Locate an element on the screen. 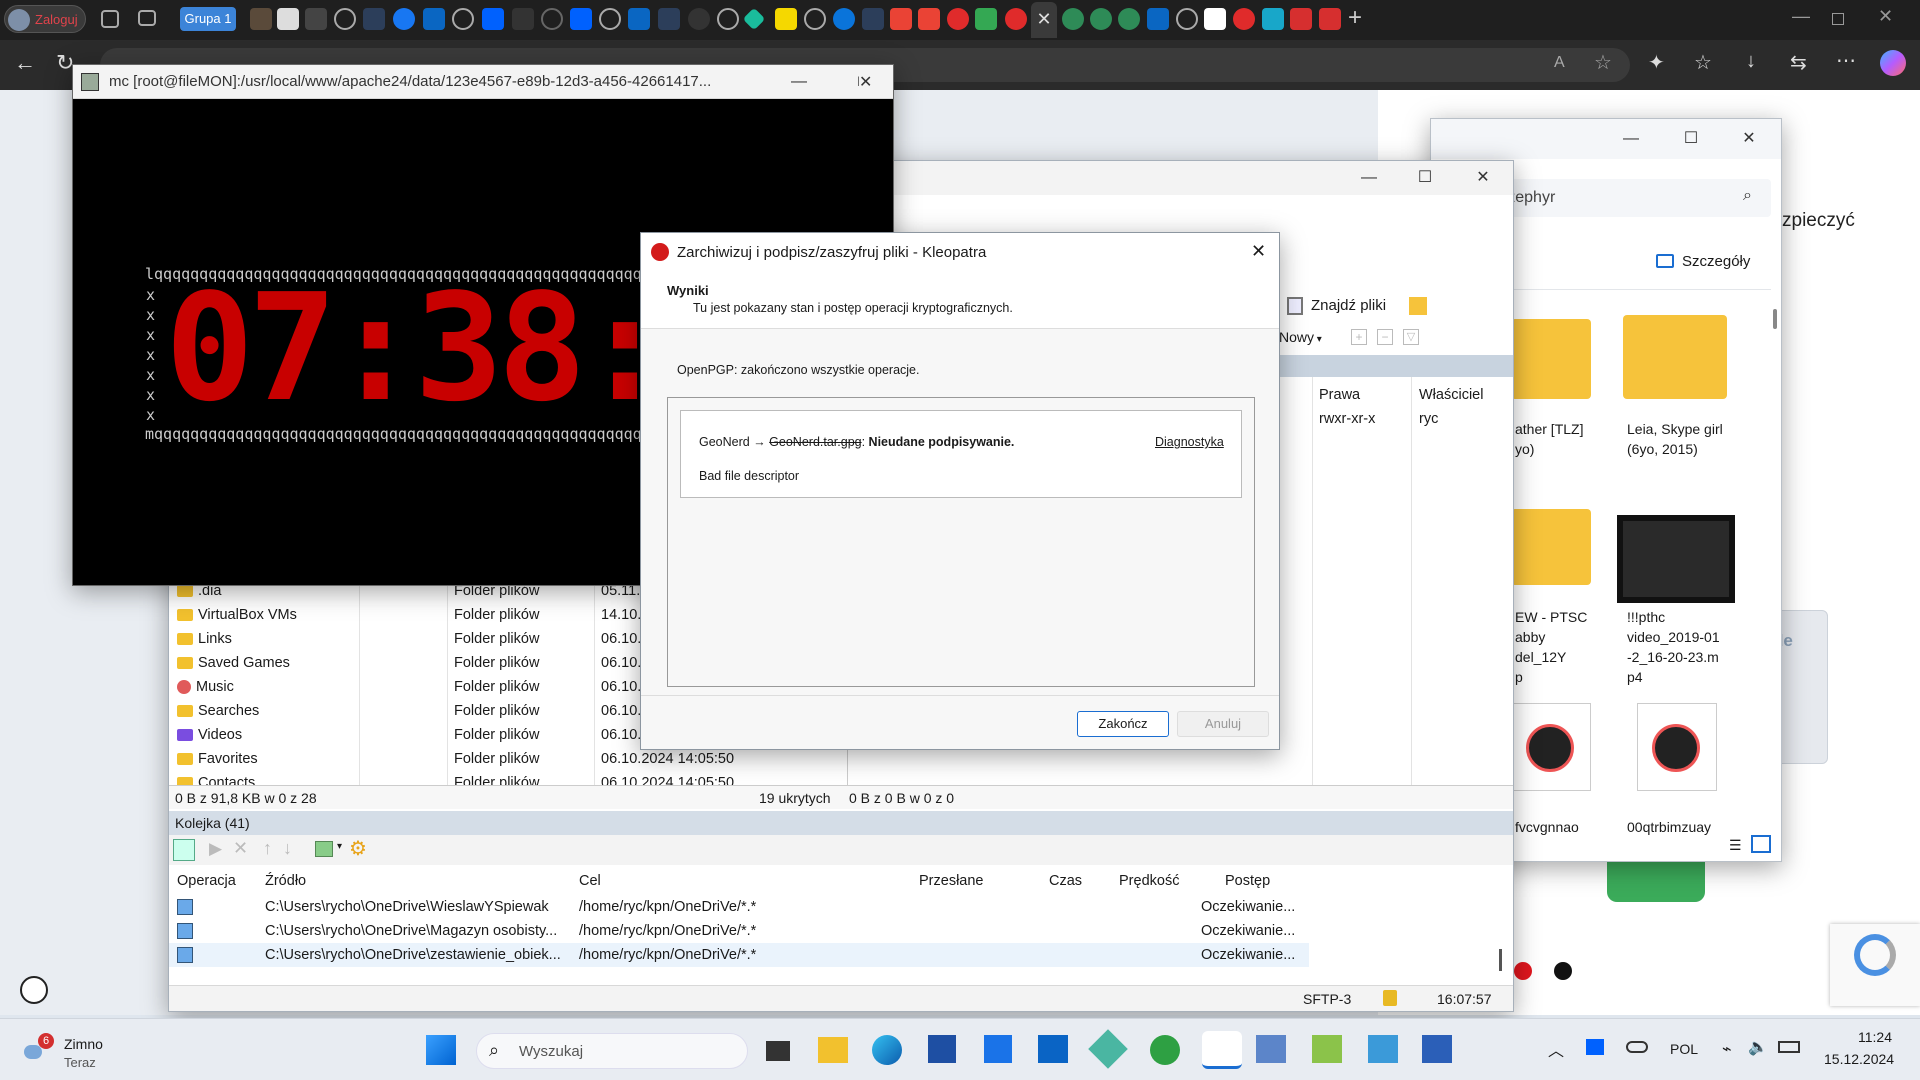  outlook-icon is located at coordinates (1053, 1049).